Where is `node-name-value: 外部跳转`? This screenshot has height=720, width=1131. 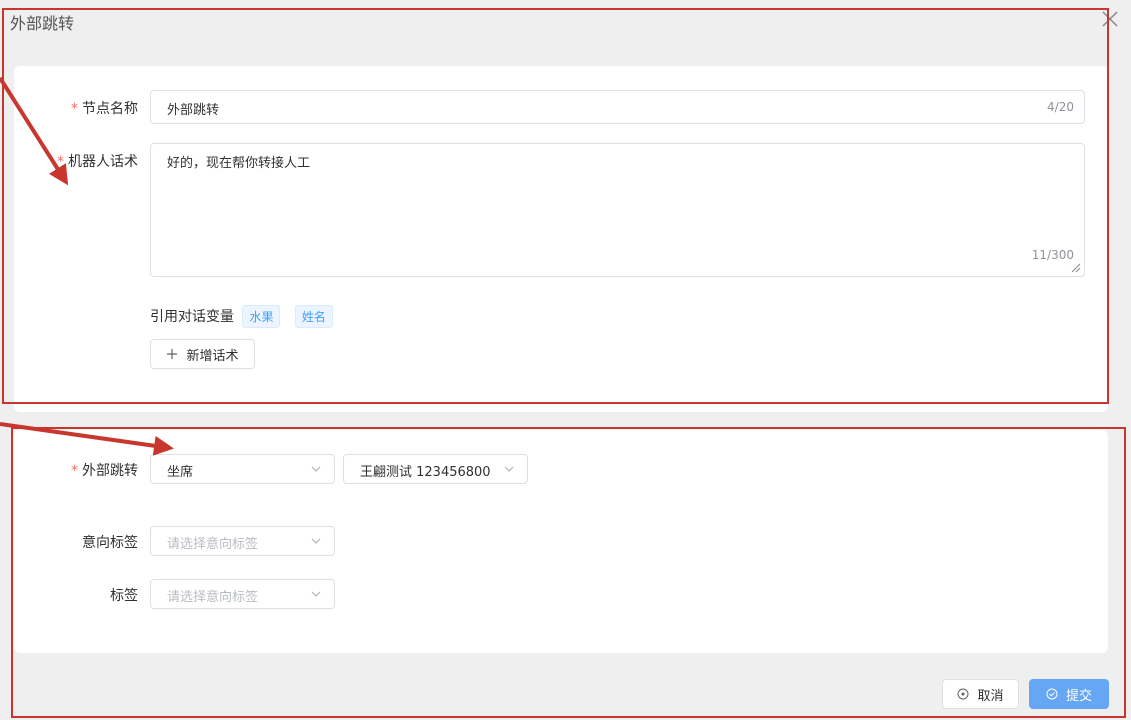
node-name-value: 外部跳转 is located at coordinates (193, 110).